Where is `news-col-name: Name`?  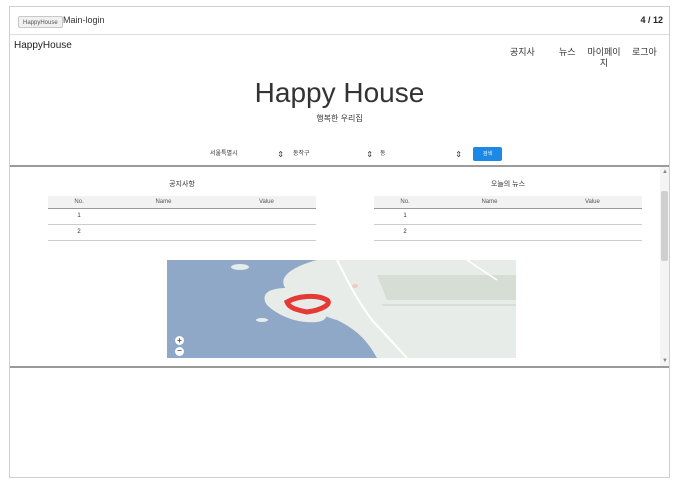
news-col-name: Name is located at coordinates (489, 202).